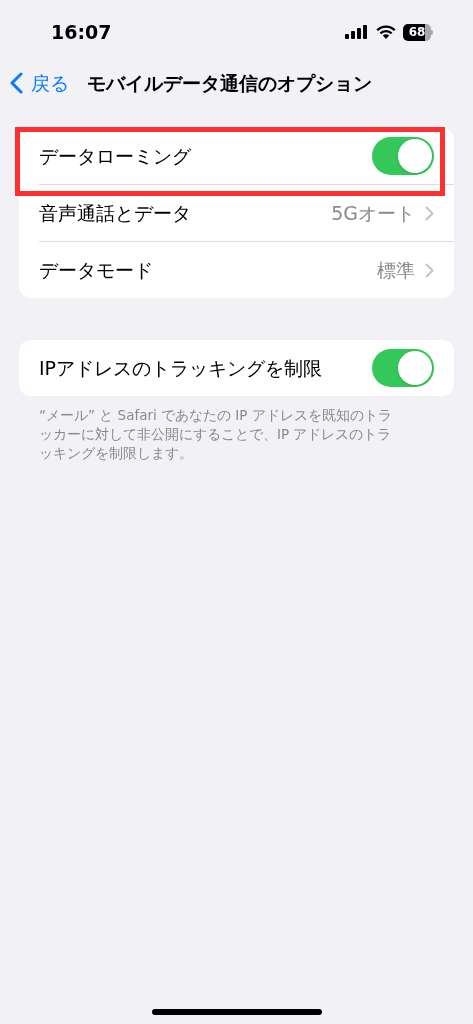 The image size is (473, 1024). What do you see at coordinates (229, 83) in the screenshot?
I see `page-title: モバイルデータ通信のオプション` at bounding box center [229, 83].